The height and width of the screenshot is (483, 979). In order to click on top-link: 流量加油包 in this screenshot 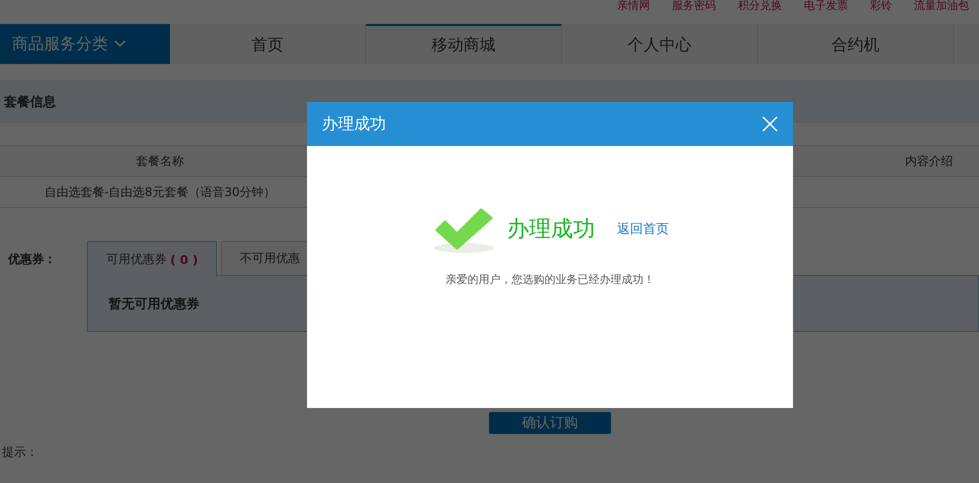, I will do `click(941, 6)`.